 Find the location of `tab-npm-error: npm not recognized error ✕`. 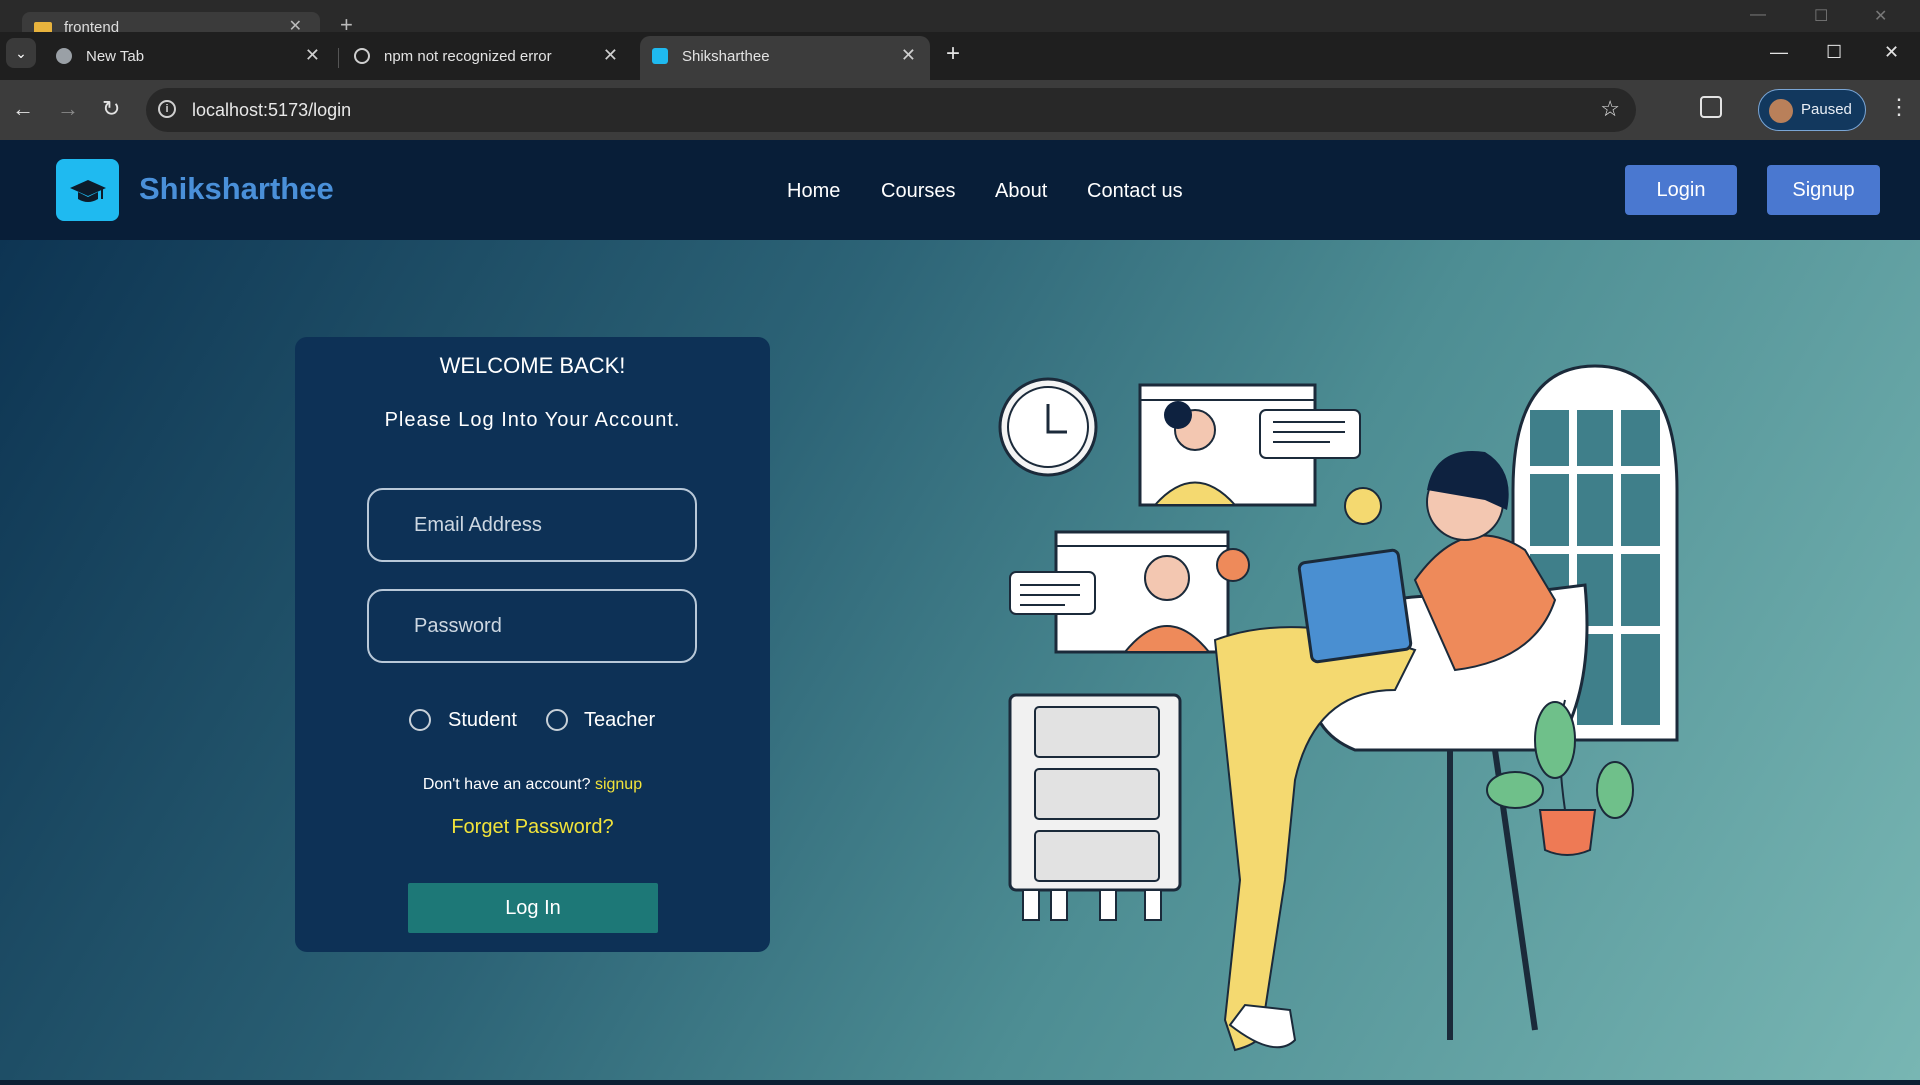

tab-npm-error: npm not recognized error ✕ is located at coordinates (487, 56).